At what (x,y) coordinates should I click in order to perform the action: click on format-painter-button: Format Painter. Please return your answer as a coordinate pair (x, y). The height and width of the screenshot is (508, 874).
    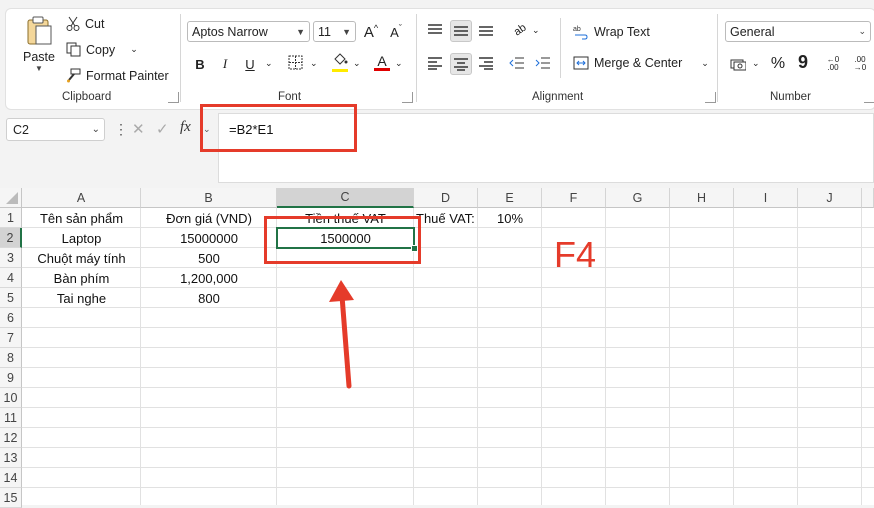
    Looking at the image, I should click on (117, 75).